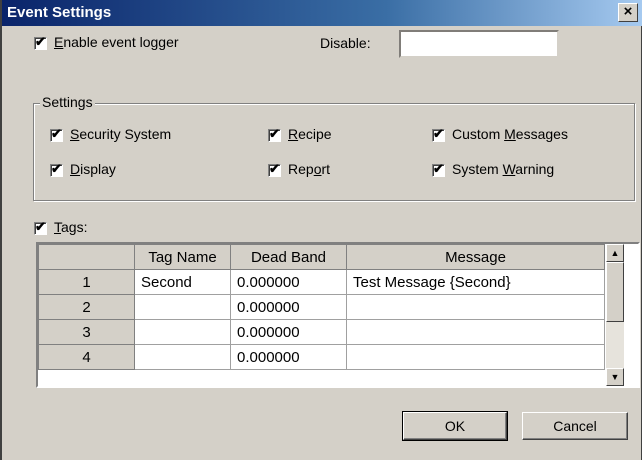 Image resolution: width=642 pixels, height=460 pixels. What do you see at coordinates (575, 426) in the screenshot?
I see `cancel-button: Cancel` at bounding box center [575, 426].